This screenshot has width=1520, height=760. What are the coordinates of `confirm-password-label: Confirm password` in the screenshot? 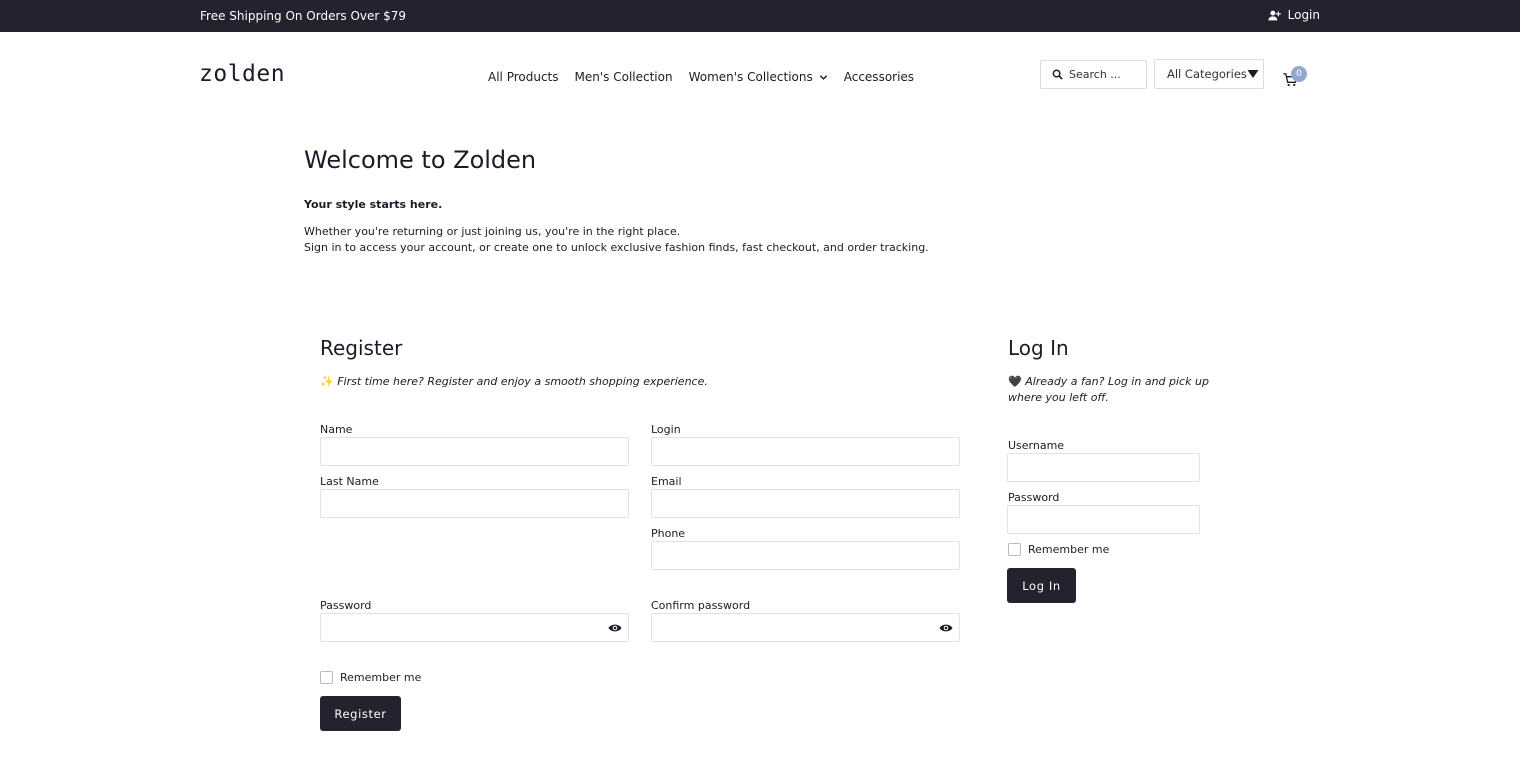 It's located at (701, 605).